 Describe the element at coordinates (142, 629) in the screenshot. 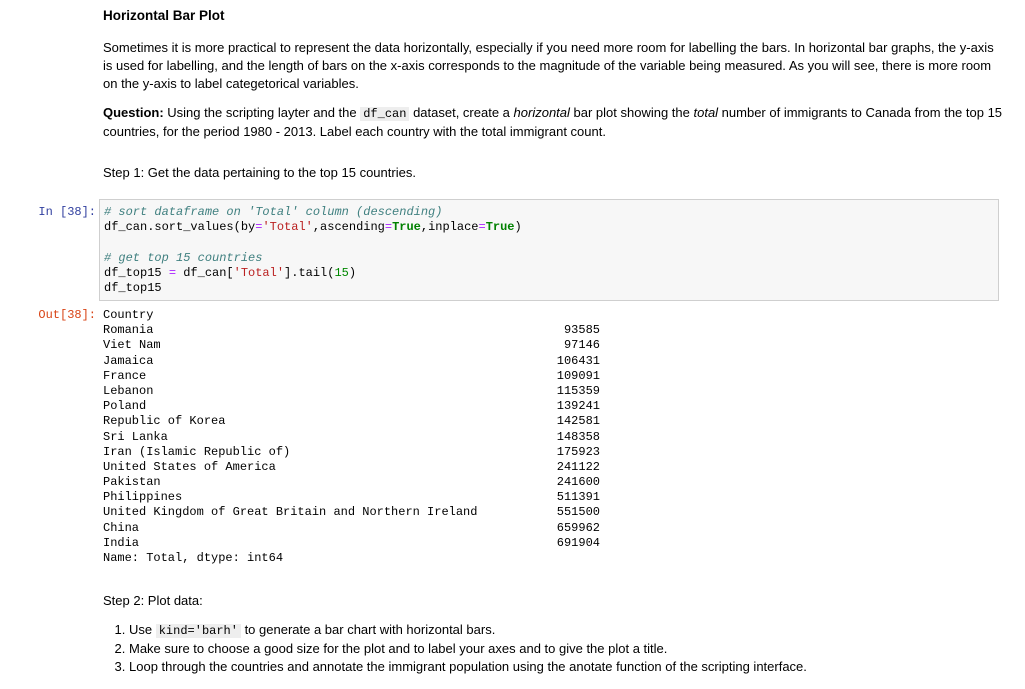

I see `step-text: Use` at that location.